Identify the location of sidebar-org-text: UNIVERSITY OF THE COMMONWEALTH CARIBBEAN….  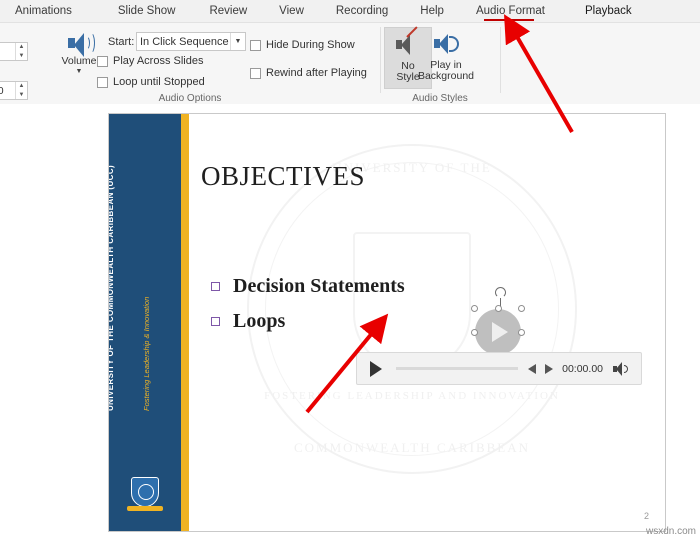
(112, 288).